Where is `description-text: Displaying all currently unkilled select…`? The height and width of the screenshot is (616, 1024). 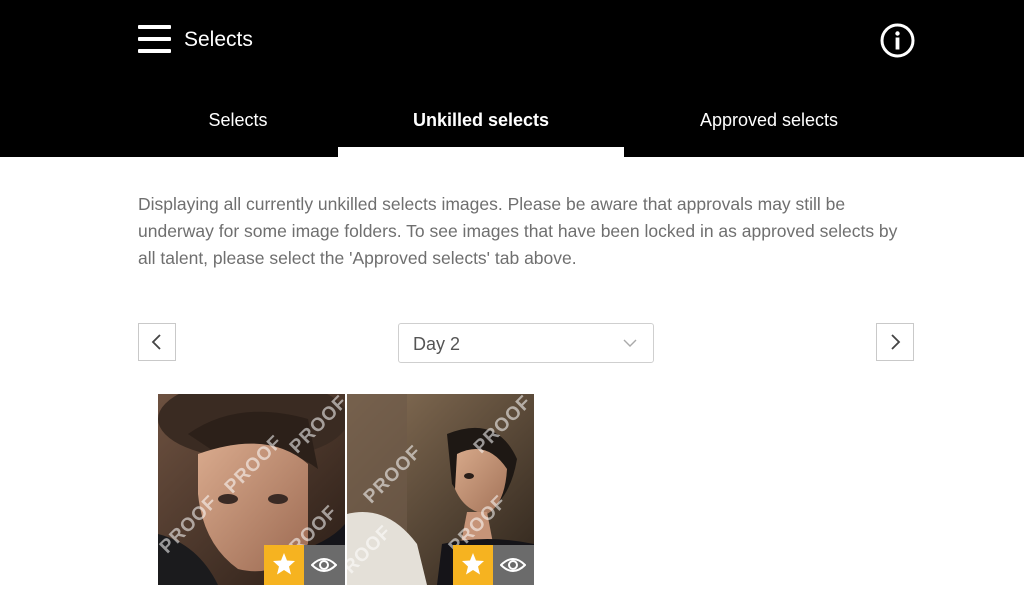 description-text: Displaying all currently unkilled select… is located at coordinates (518, 231).